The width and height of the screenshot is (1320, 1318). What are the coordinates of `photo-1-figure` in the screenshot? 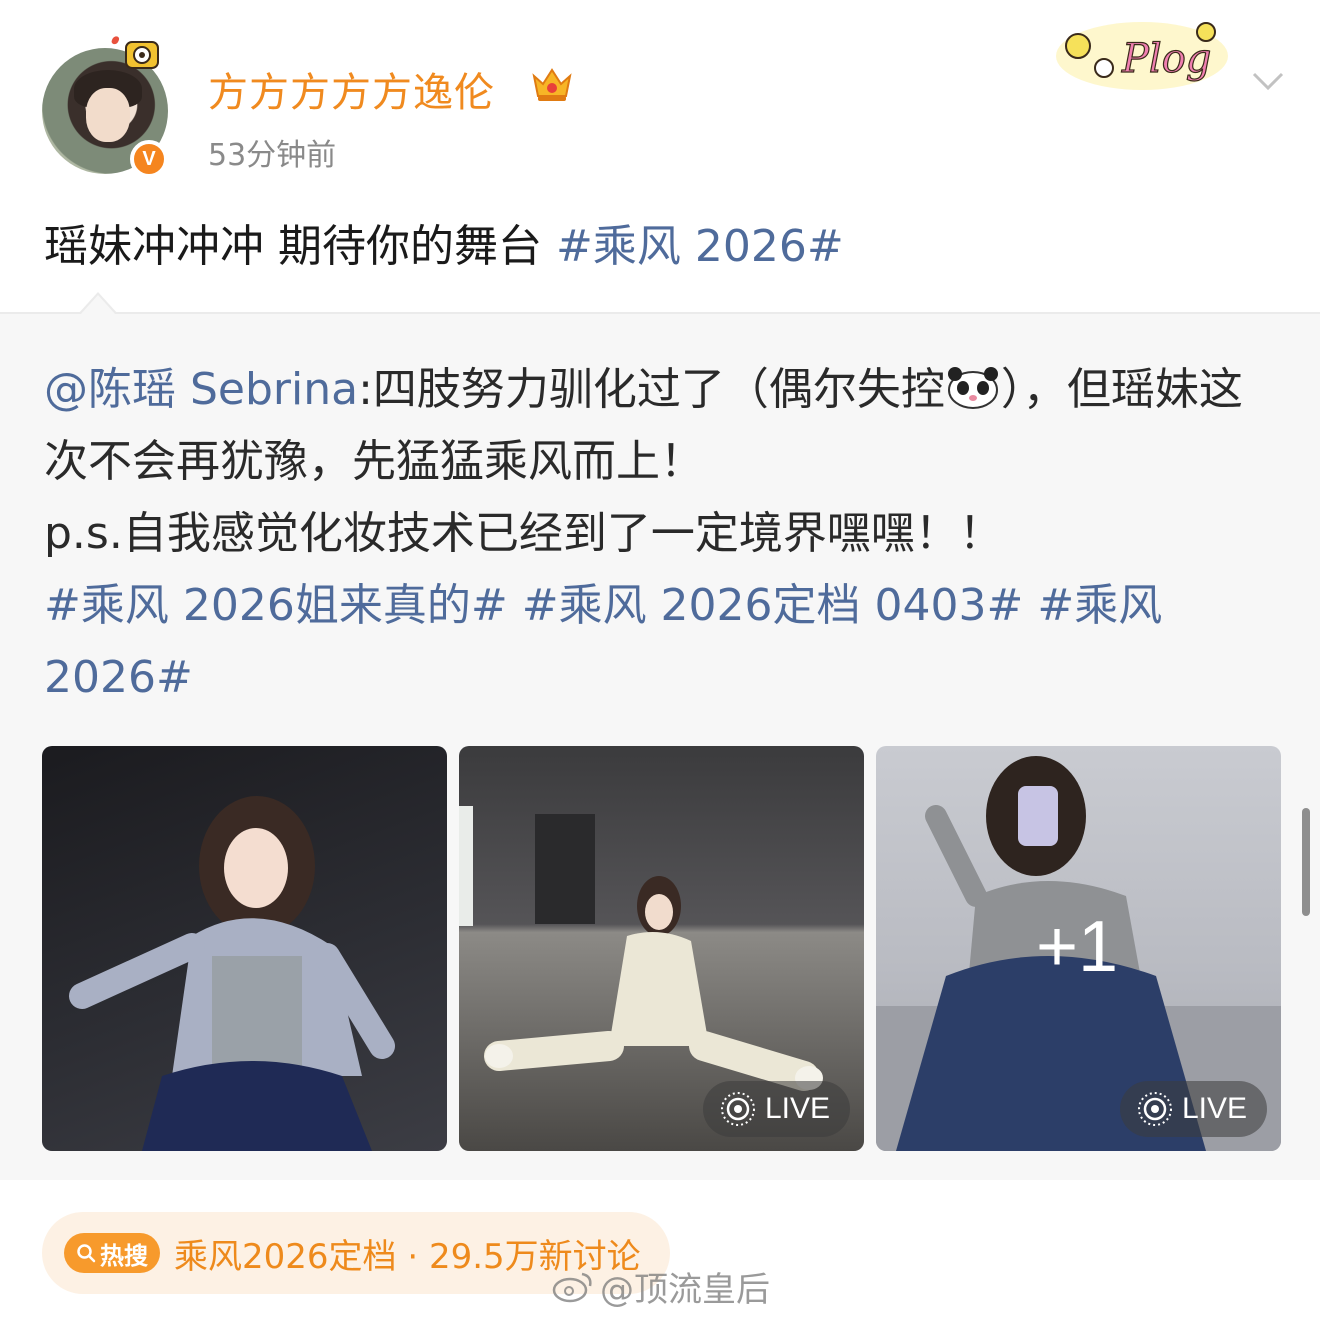 It's located at (232, 973).